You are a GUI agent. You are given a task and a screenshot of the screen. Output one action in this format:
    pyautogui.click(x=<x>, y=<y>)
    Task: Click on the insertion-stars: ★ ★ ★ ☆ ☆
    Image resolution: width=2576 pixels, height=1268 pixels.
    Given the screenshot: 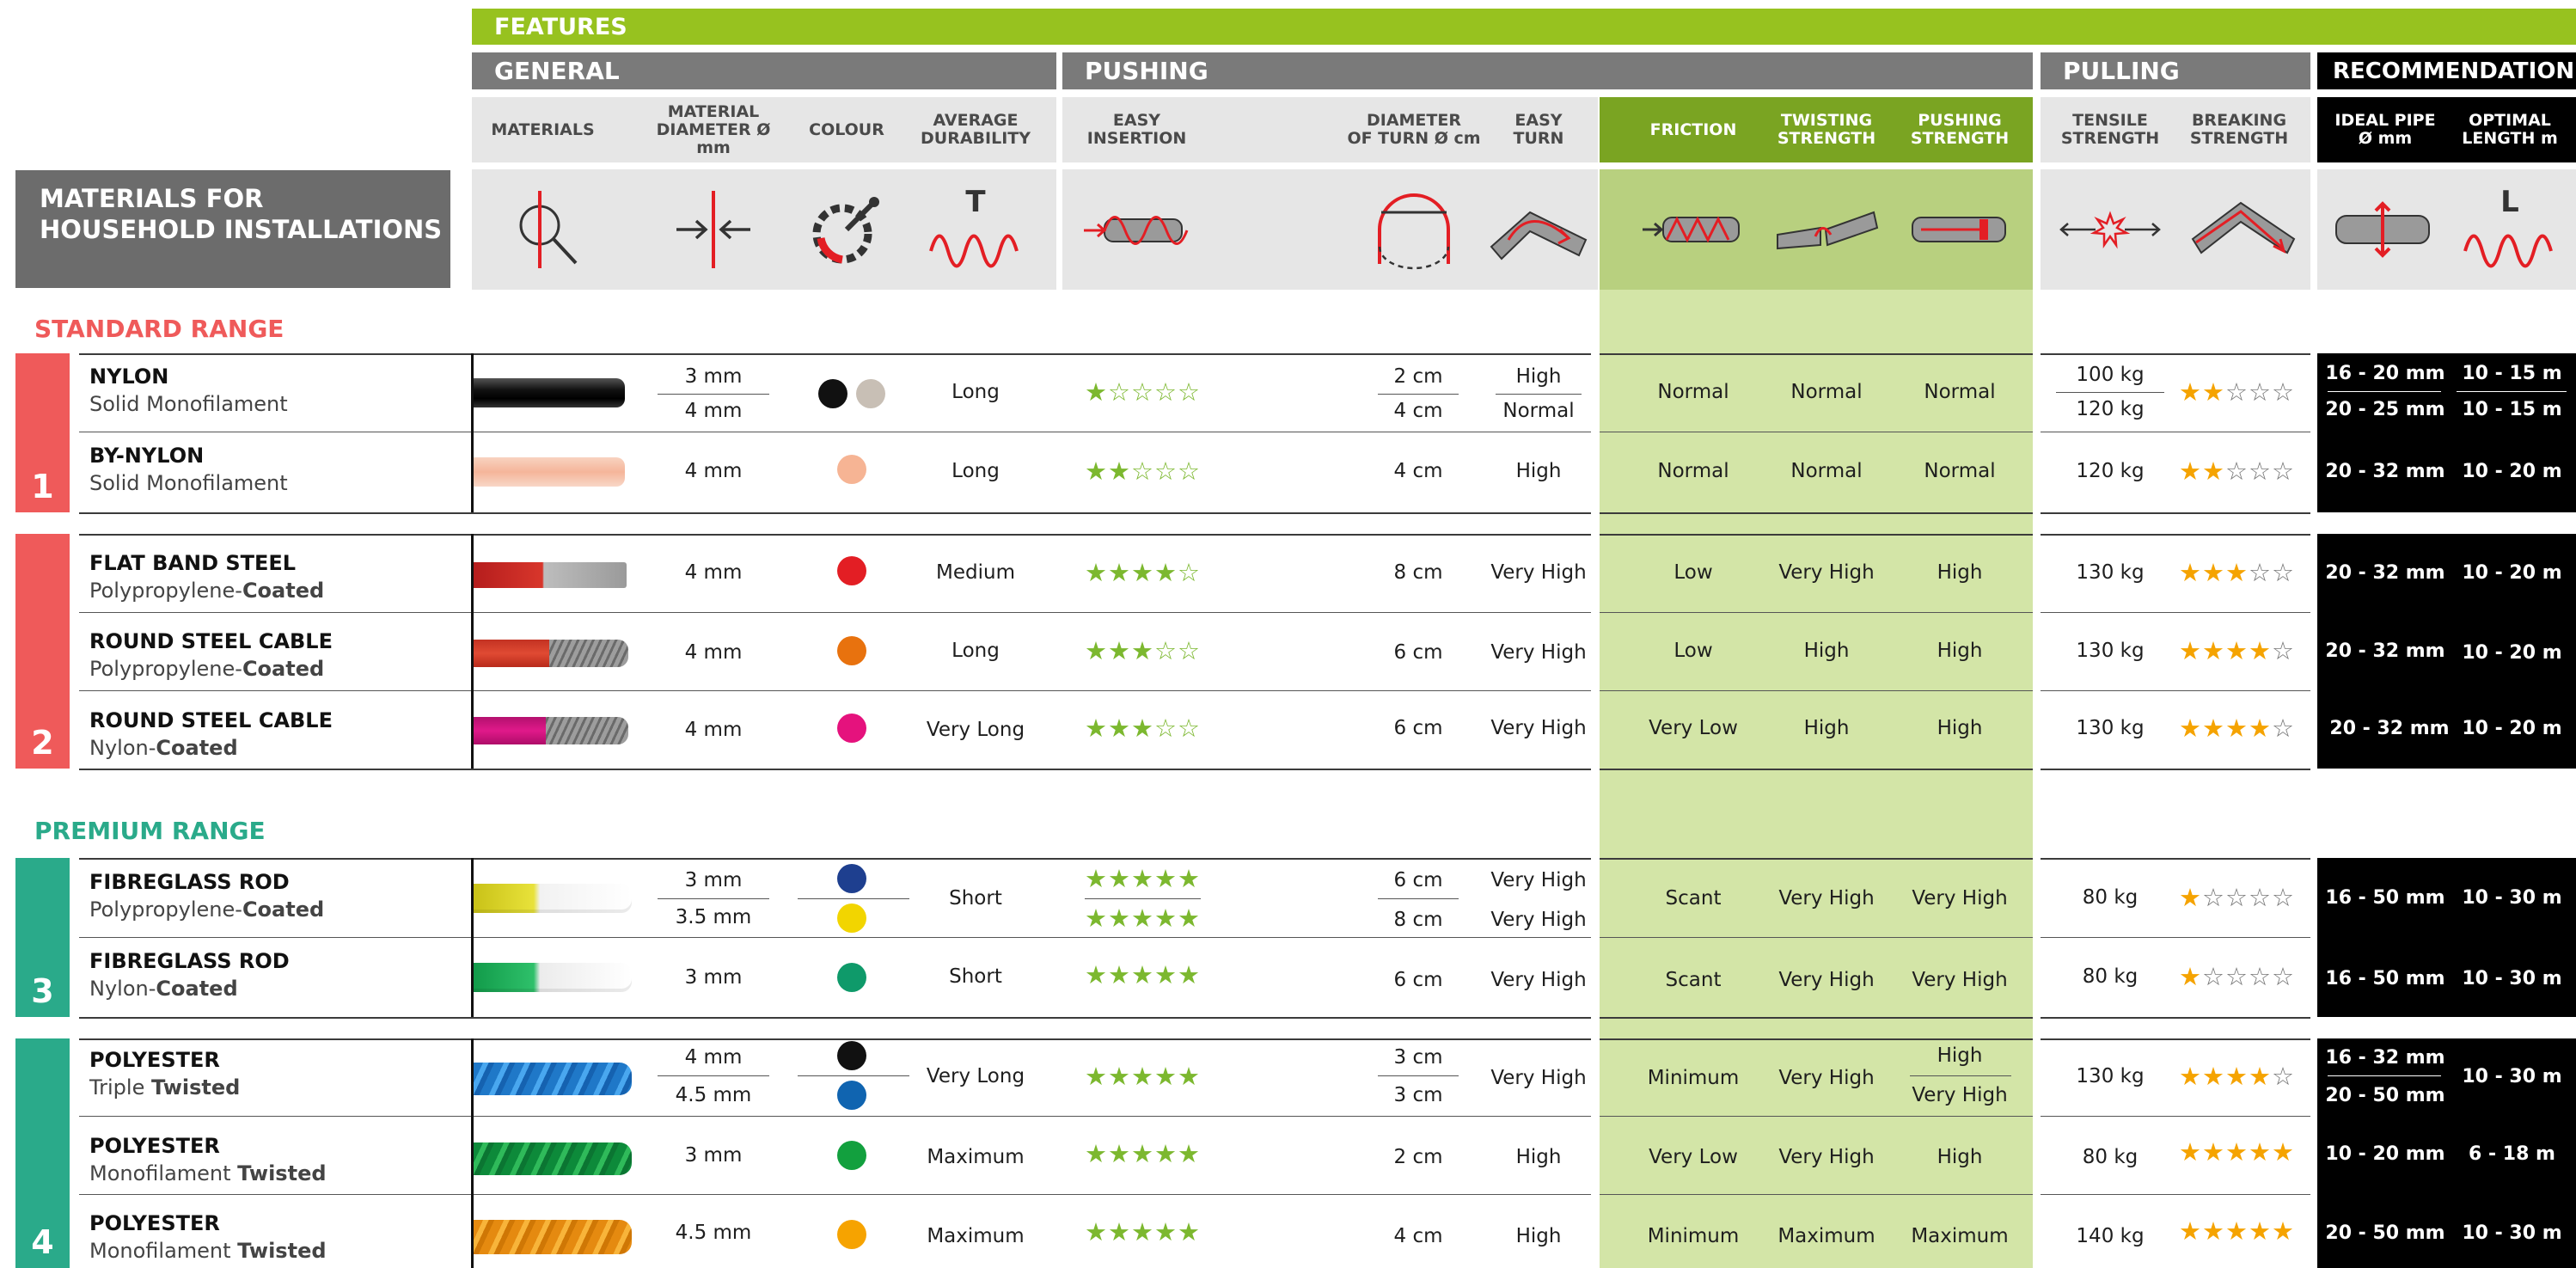 What is the action you would take?
    pyautogui.click(x=1143, y=651)
    